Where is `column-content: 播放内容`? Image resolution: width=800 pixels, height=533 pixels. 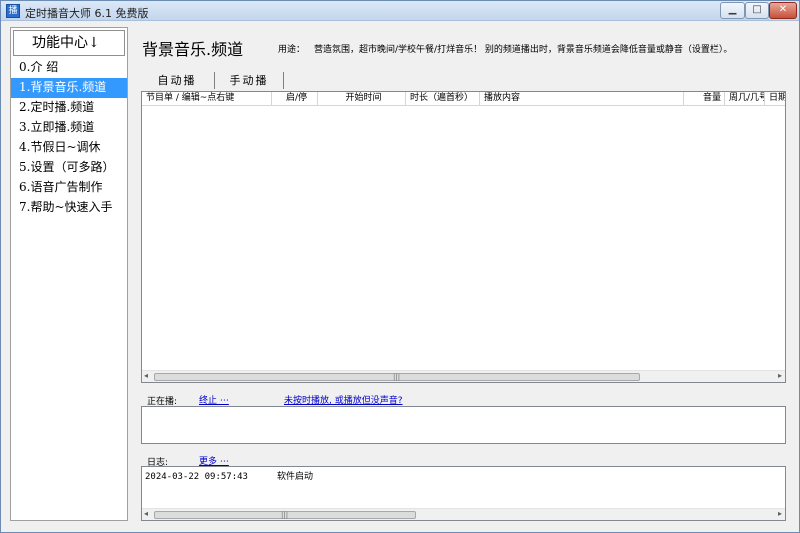
column-content: 播放内容 is located at coordinates (582, 98).